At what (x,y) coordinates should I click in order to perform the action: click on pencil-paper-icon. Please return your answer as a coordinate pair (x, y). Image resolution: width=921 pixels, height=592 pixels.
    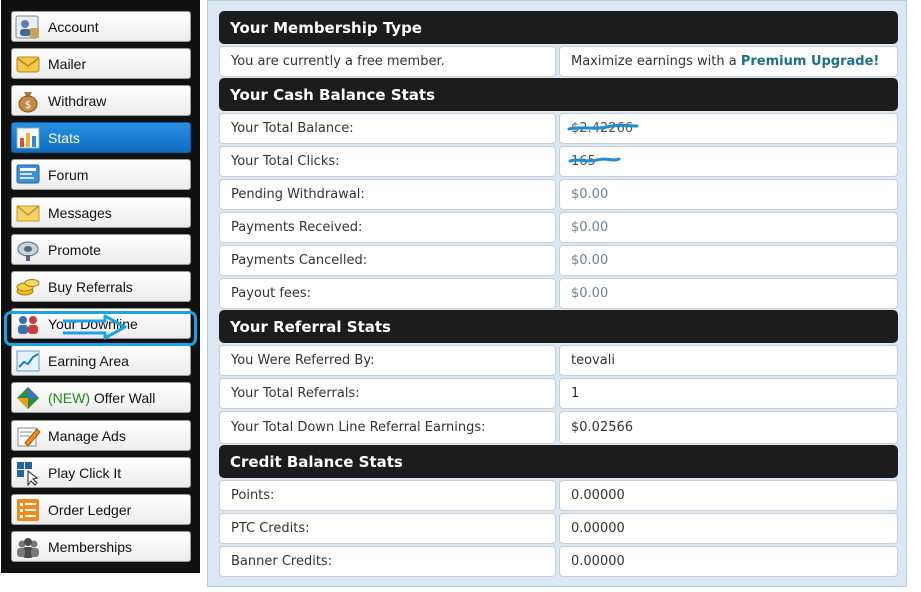
    Looking at the image, I should click on (28, 436).